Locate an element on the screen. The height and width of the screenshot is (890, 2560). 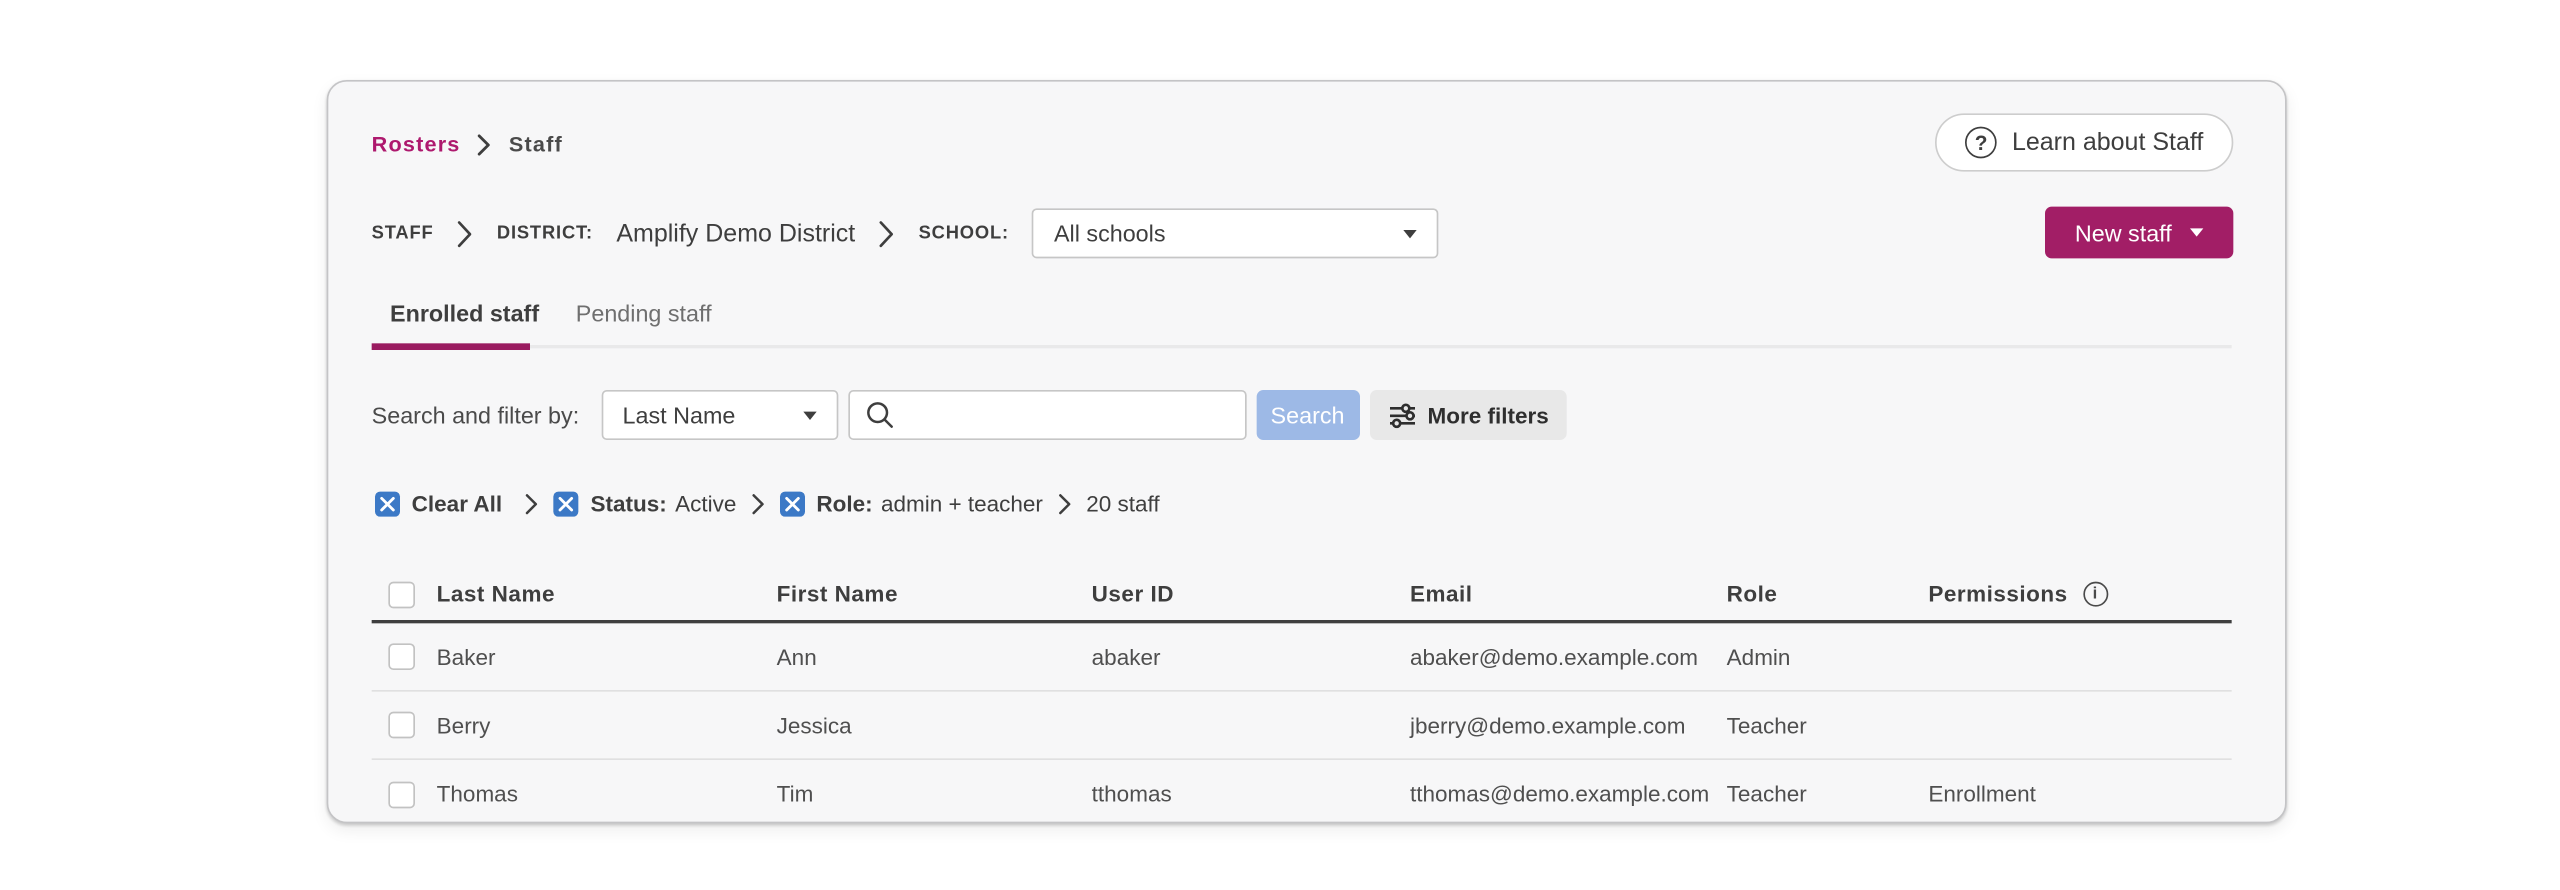
status-filter-value: Active is located at coordinates (706, 504).